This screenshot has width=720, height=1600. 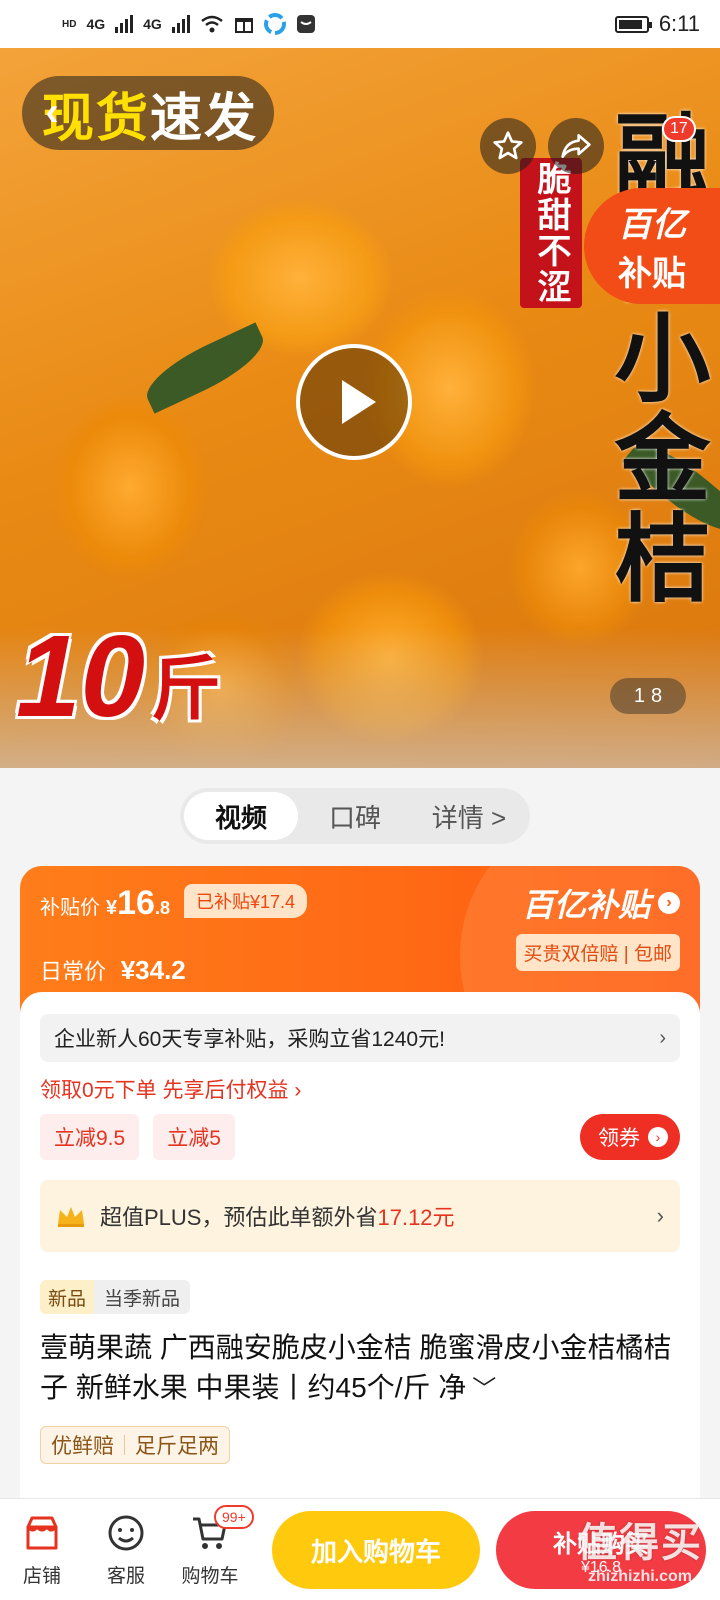 I want to click on price-integer: 16, so click(x=136, y=903).